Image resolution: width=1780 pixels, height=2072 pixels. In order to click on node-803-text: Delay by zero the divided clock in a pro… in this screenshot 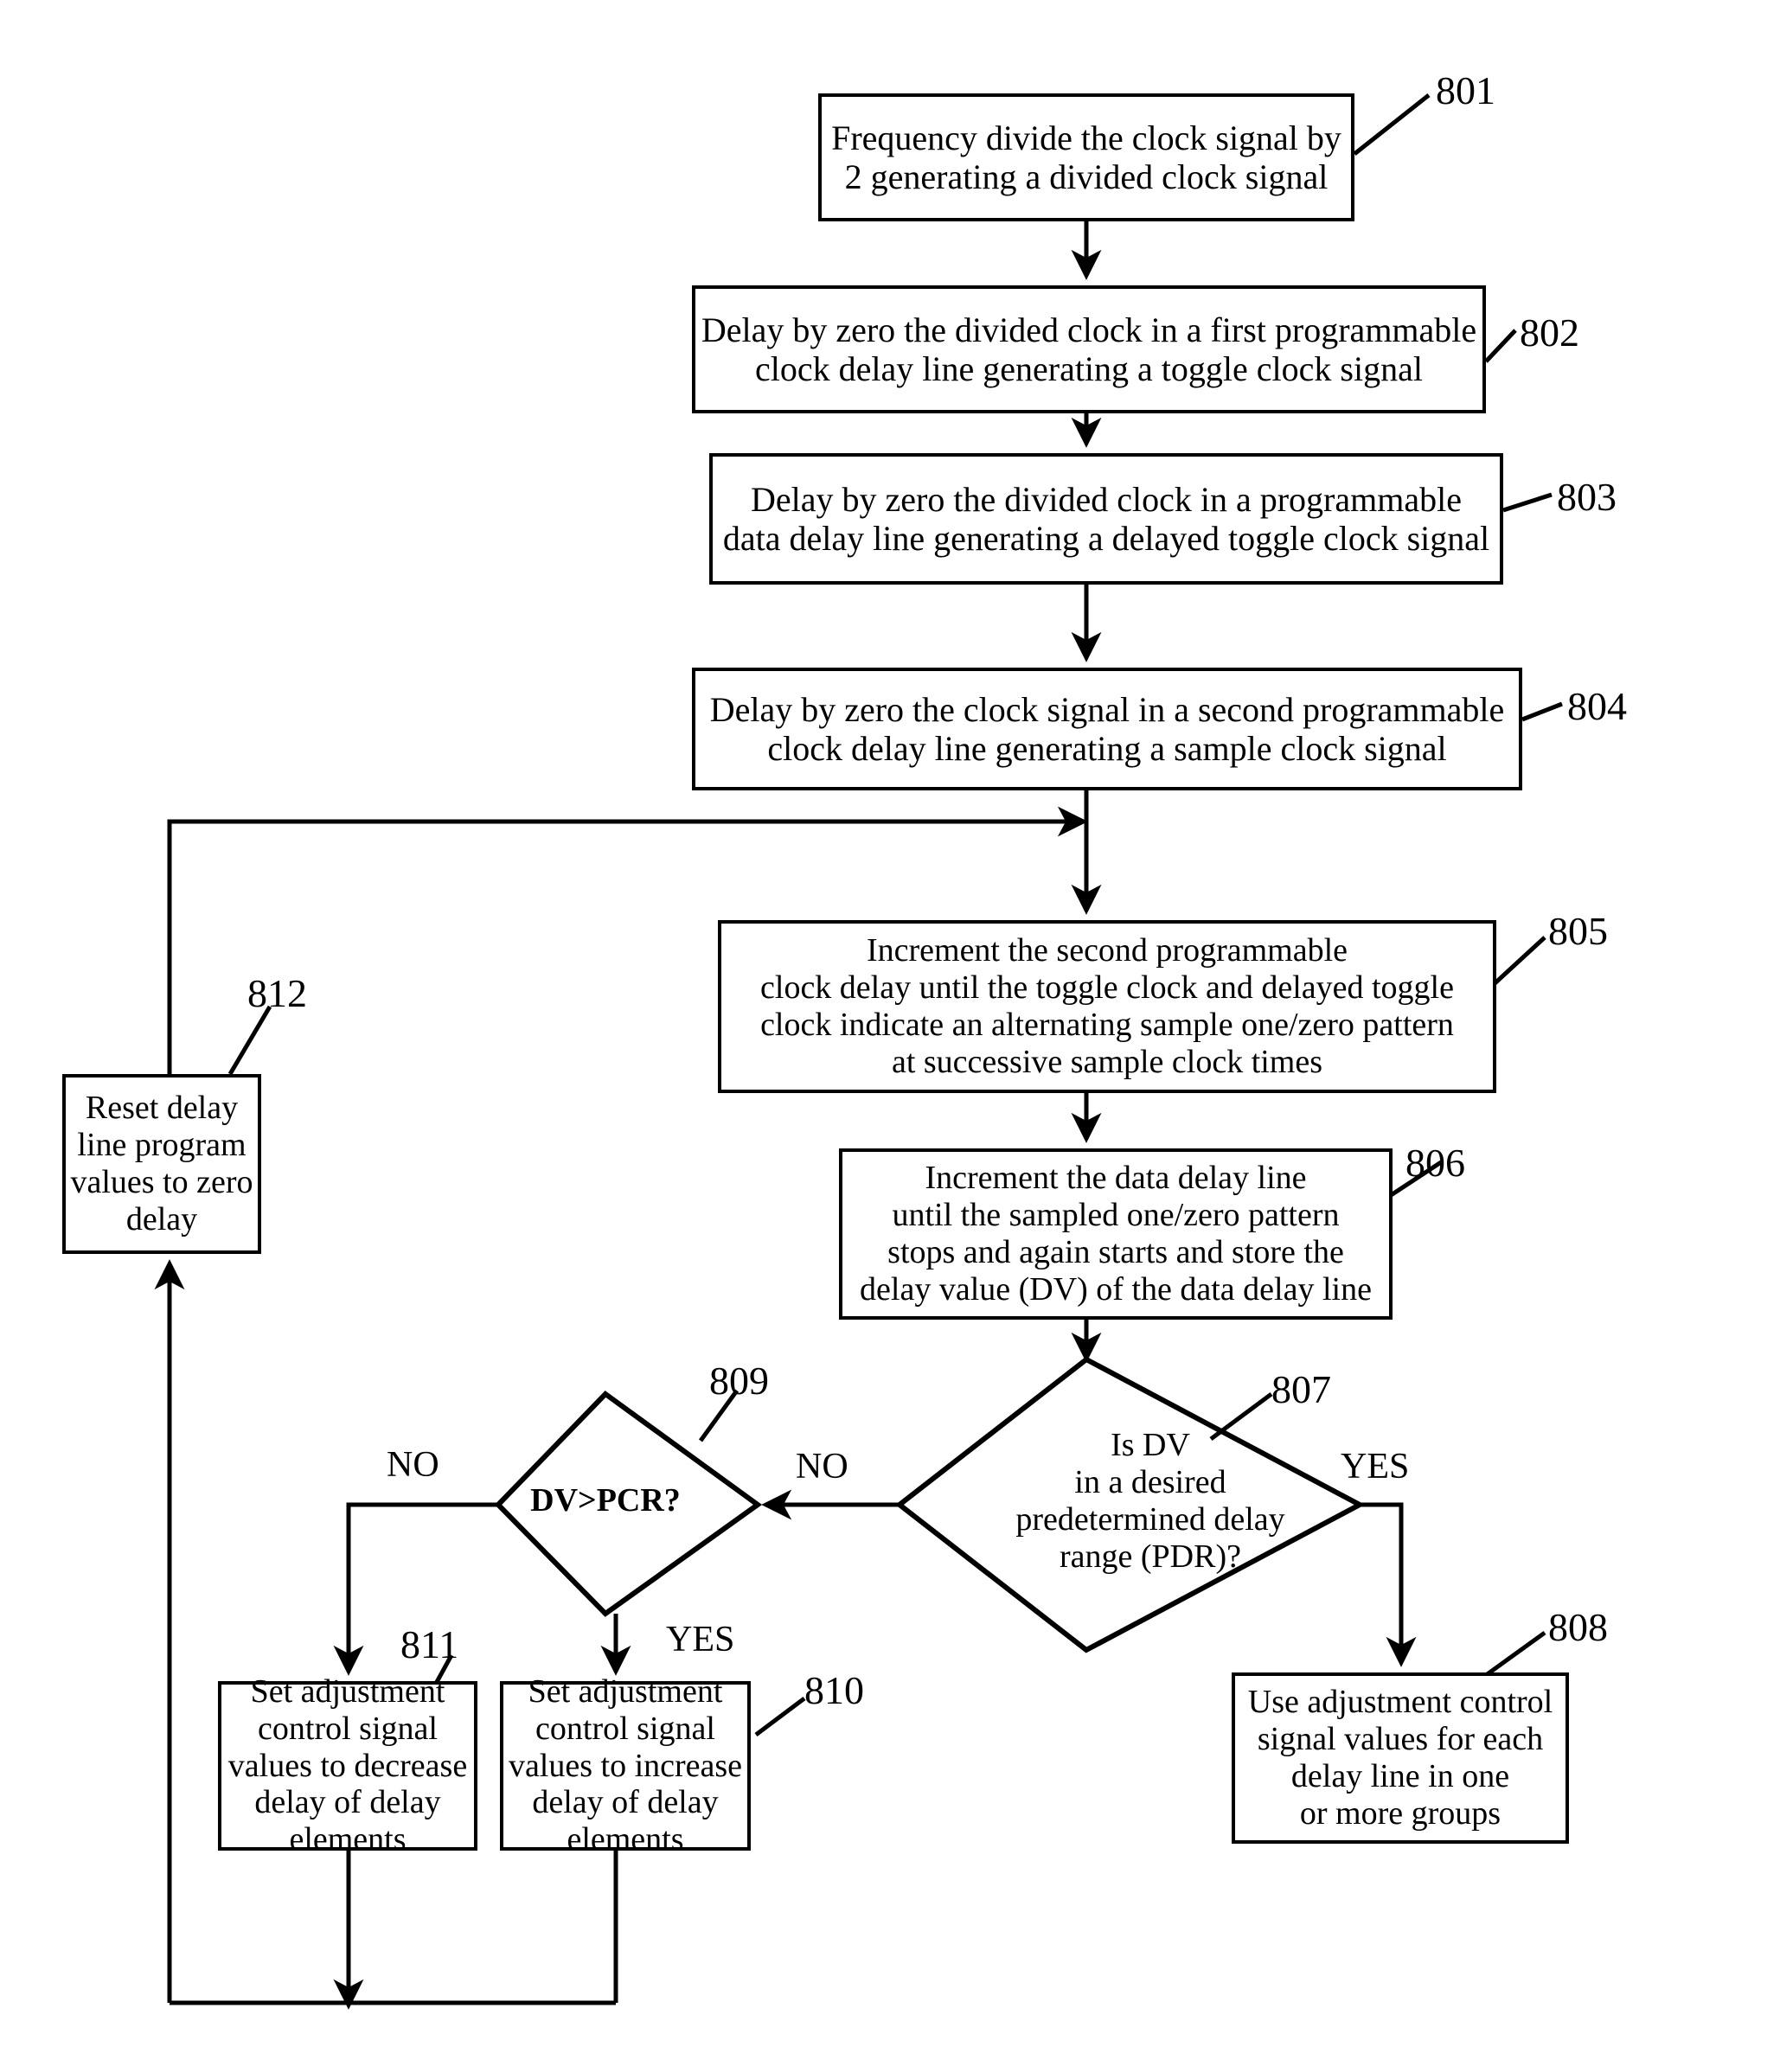, I will do `click(1106, 518)`.